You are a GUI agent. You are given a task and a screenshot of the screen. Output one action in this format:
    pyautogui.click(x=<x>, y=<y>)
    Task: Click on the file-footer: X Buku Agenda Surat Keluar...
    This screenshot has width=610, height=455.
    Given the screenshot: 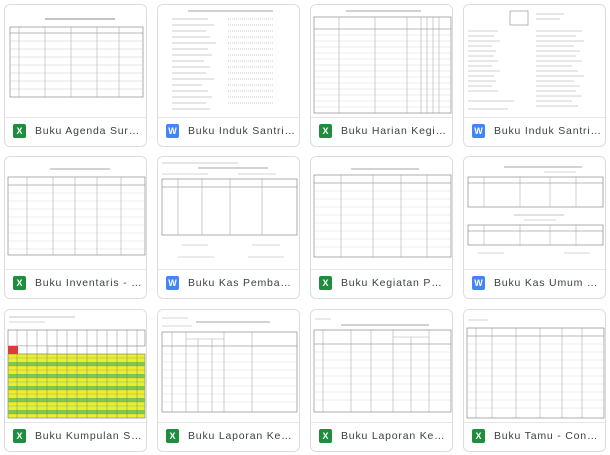 What is the action you would take?
    pyautogui.click(x=75, y=130)
    